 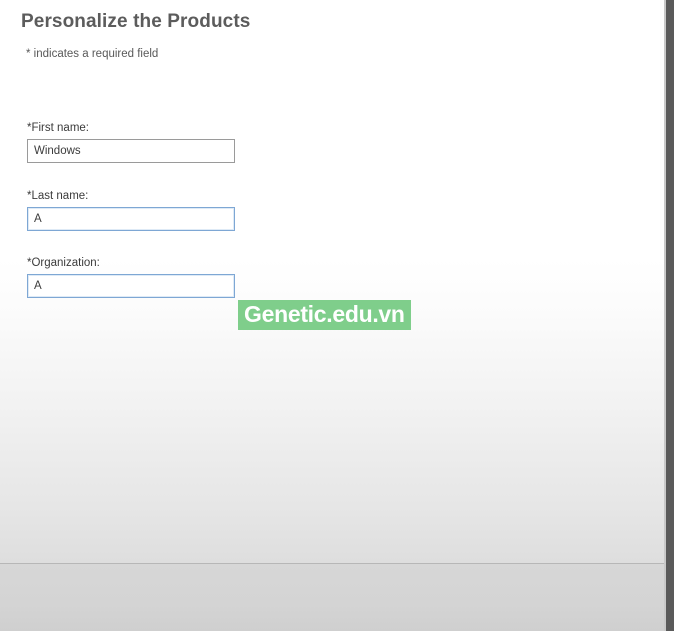 I want to click on organization-label: *Organization:, so click(x=63, y=263).